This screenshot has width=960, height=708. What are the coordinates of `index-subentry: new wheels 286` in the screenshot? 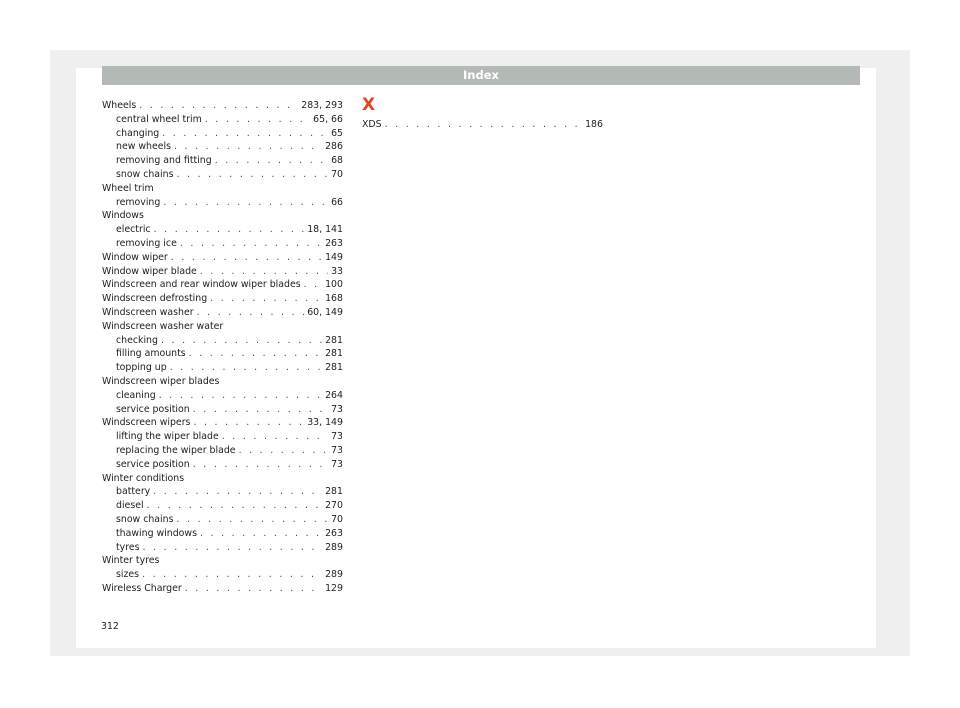 It's located at (222, 147).